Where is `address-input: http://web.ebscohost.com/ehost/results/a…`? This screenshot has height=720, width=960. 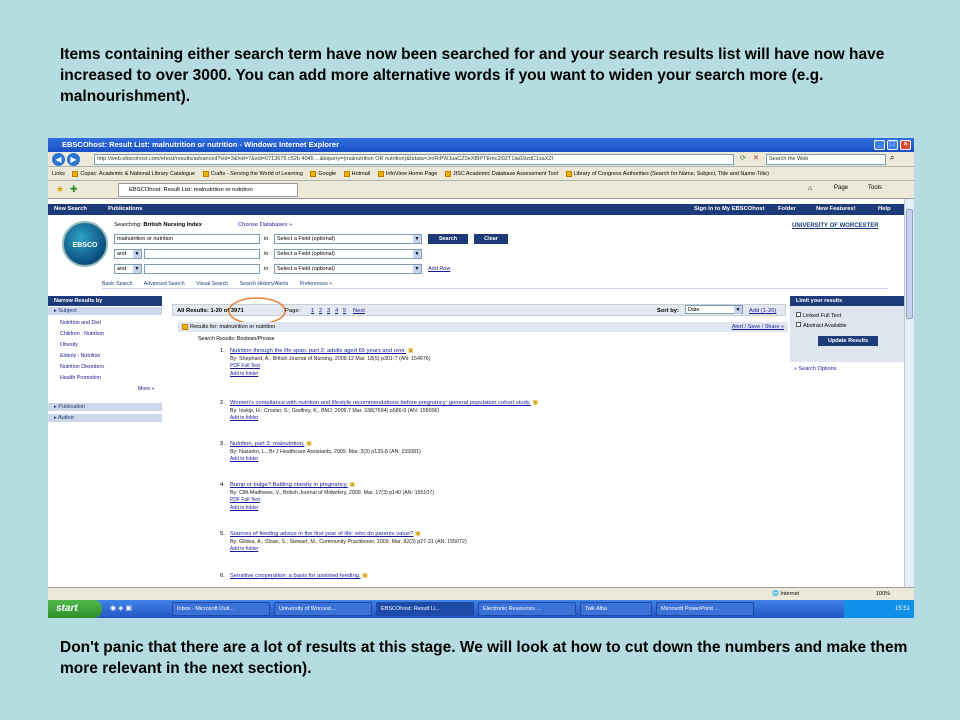
address-input: http://web.ebscohost.com/ehost/results/a… is located at coordinates (414, 159).